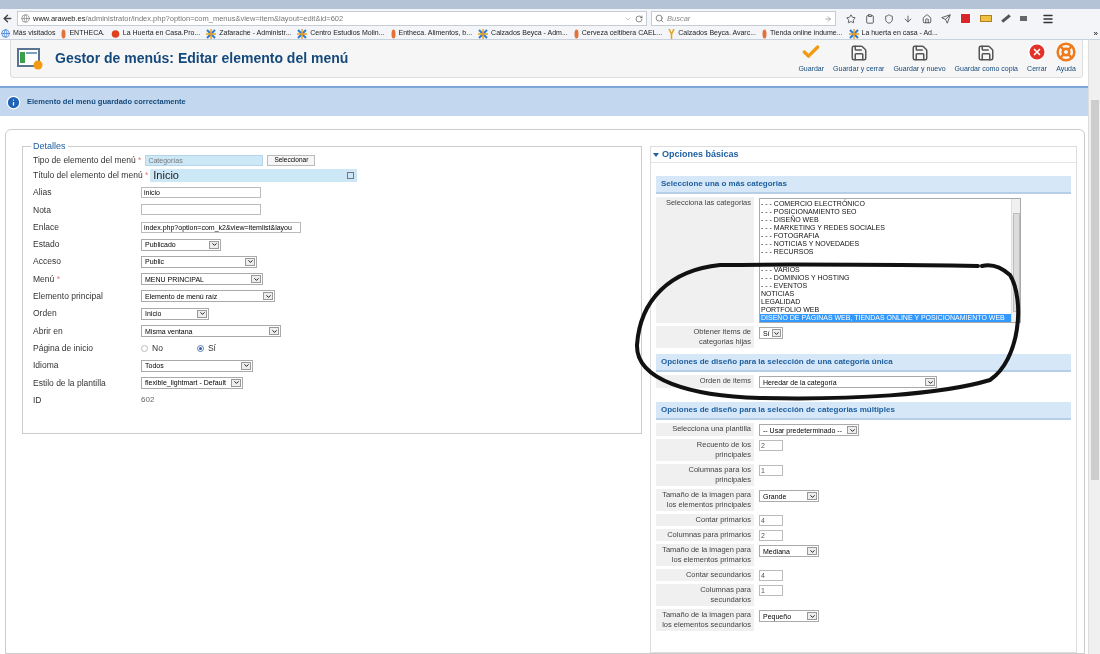 This screenshot has width=1100, height=654. I want to click on bookmarks-overflow: », so click(1095, 33).